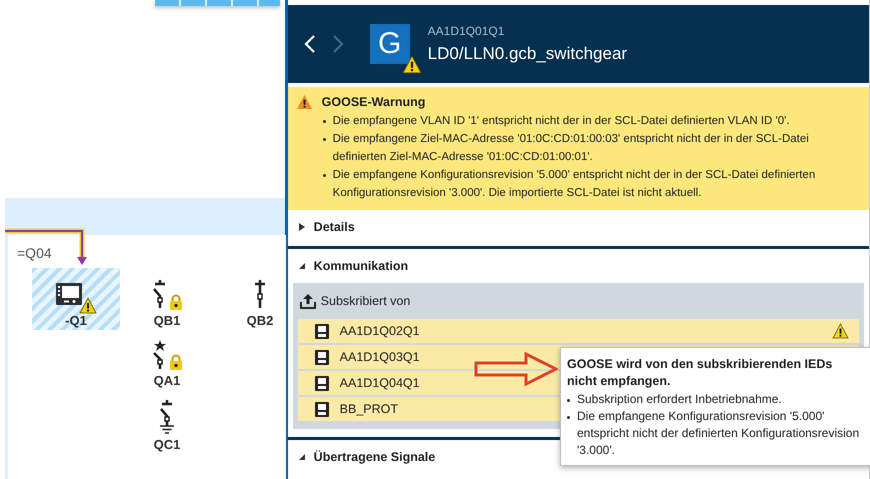 The image size is (870, 479). What do you see at coordinates (592, 121) in the screenshot?
I see `warning-message: Die empfangene VLAN ID '1' entspricht nicht der in der SCL-Datei definierten VLAN ID '0'.` at bounding box center [592, 121].